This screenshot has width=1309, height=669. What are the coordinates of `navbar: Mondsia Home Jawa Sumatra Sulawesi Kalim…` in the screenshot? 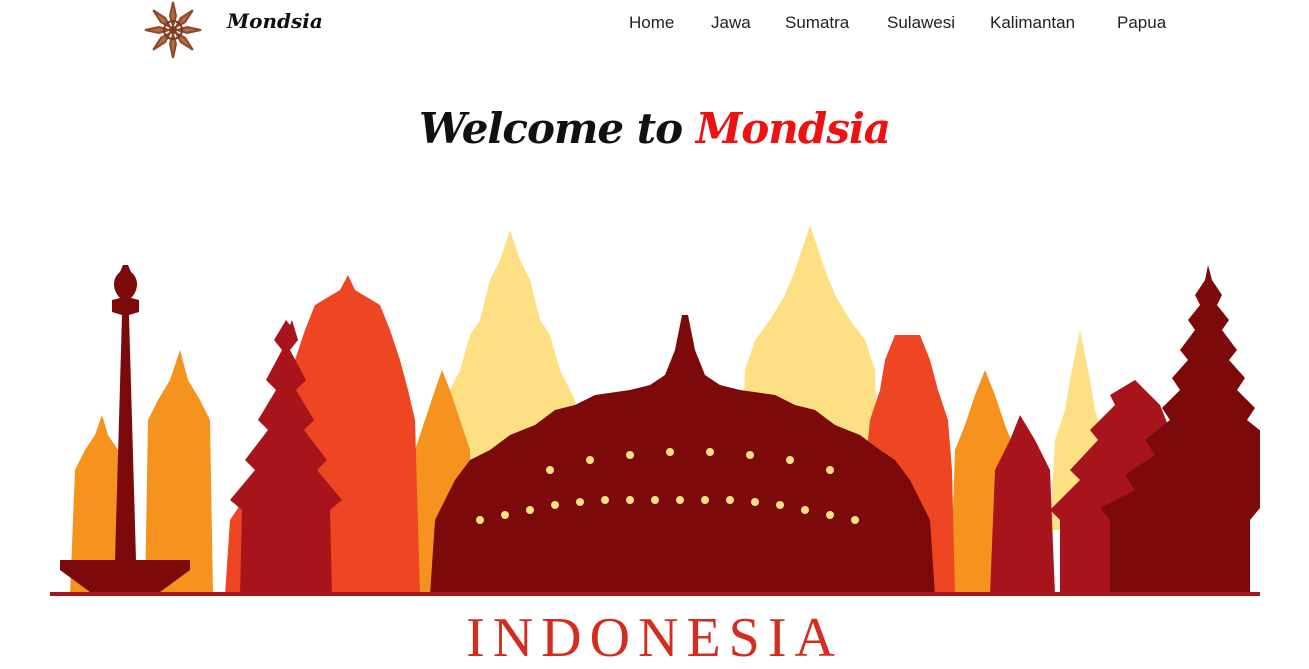 It's located at (654, 29).